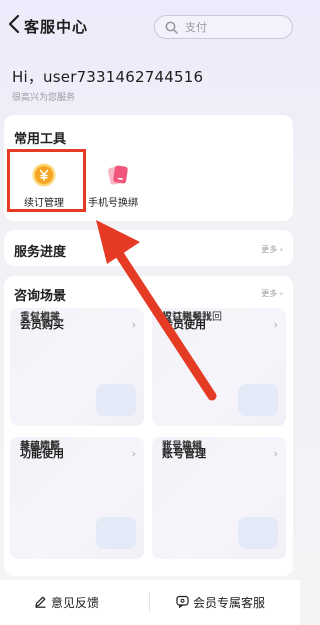  I want to click on greeting-subtitle: 很高兴为您服务, so click(44, 98).